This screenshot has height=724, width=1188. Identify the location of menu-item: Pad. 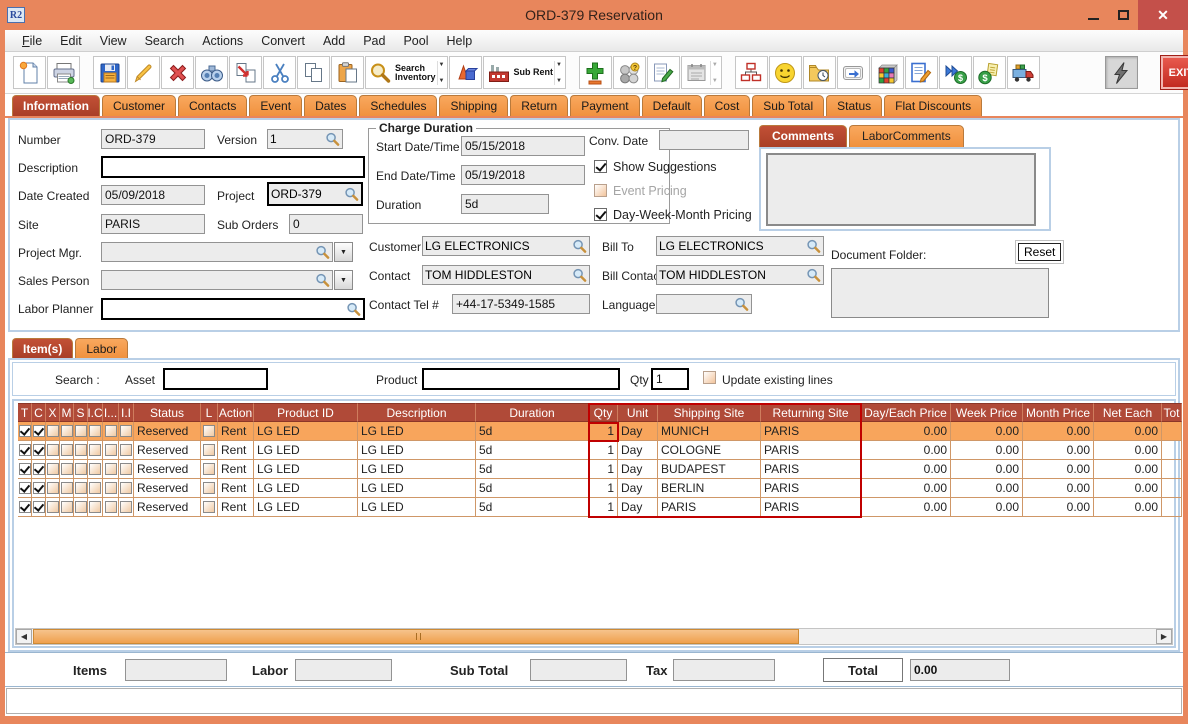
(374, 41).